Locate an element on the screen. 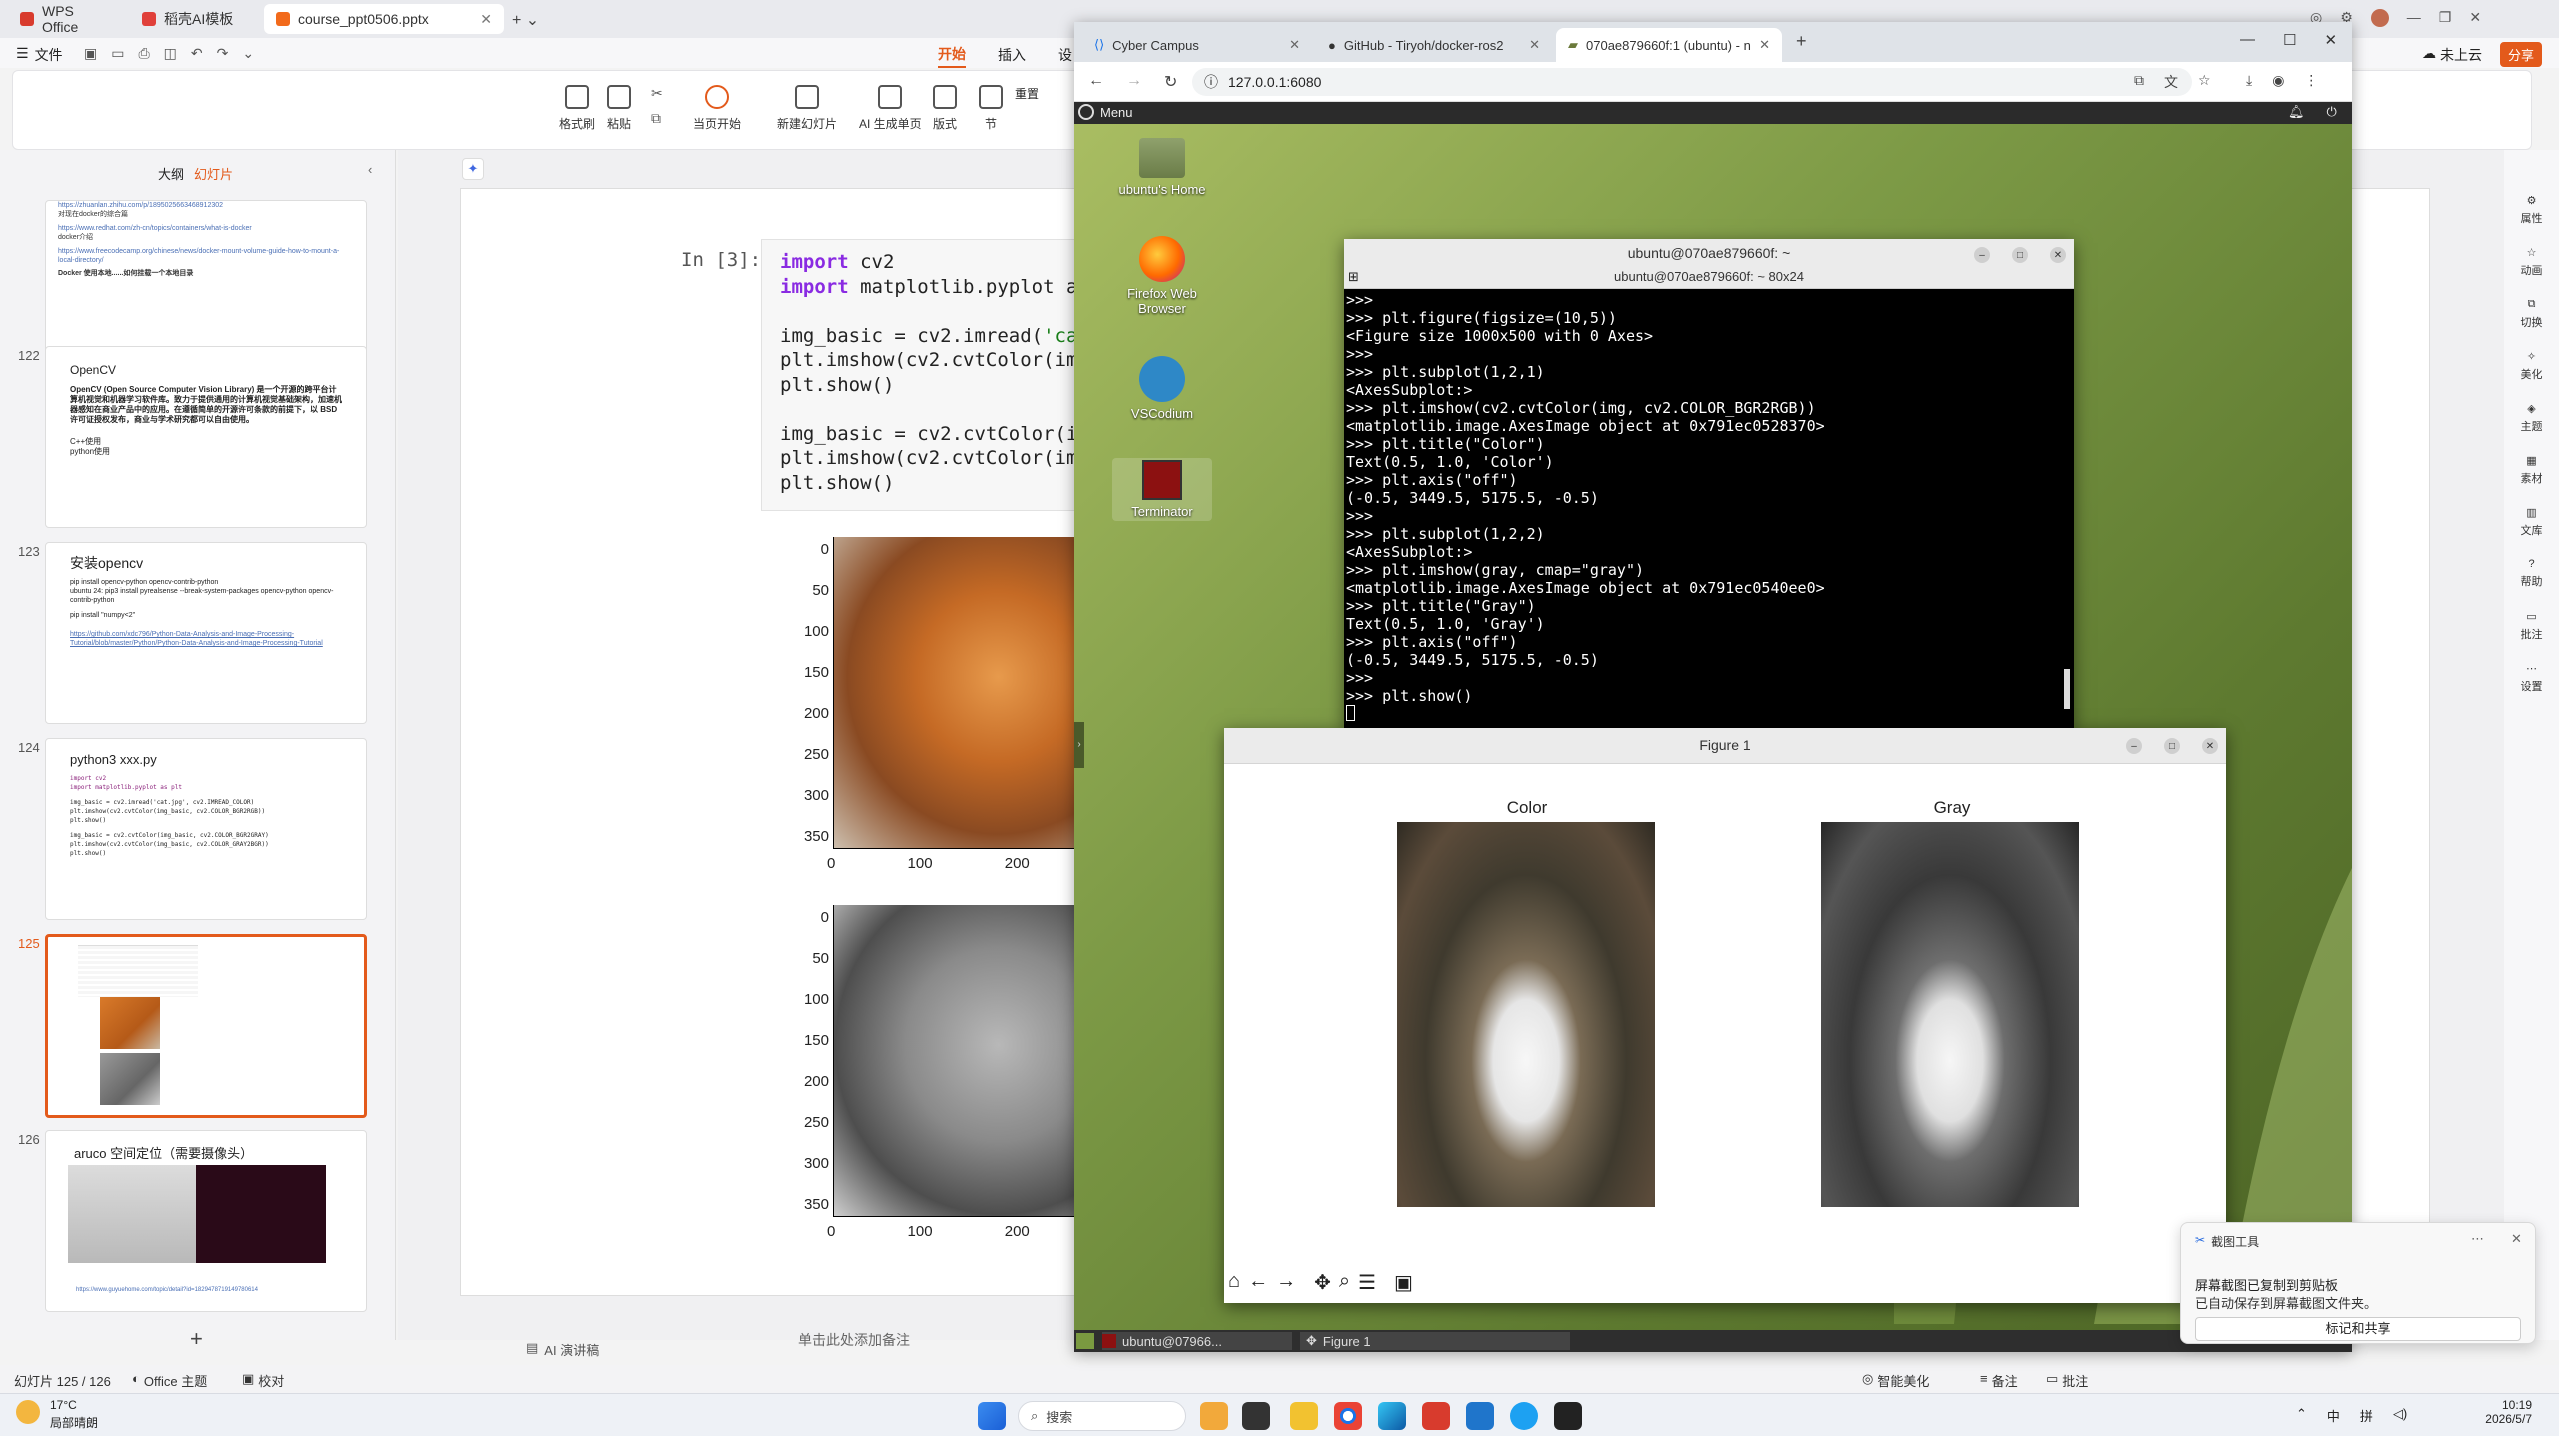 The height and width of the screenshot is (1436, 2559). clock: 10:19 2026/5/7 is located at coordinates (2507, 1412).